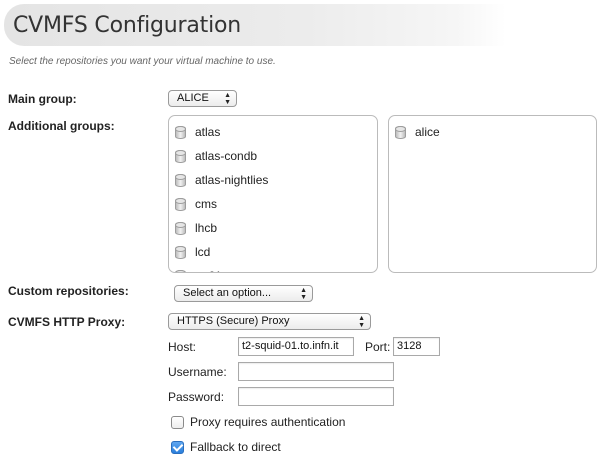  What do you see at coordinates (427, 132) in the screenshot?
I see `list-item-label: alice` at bounding box center [427, 132].